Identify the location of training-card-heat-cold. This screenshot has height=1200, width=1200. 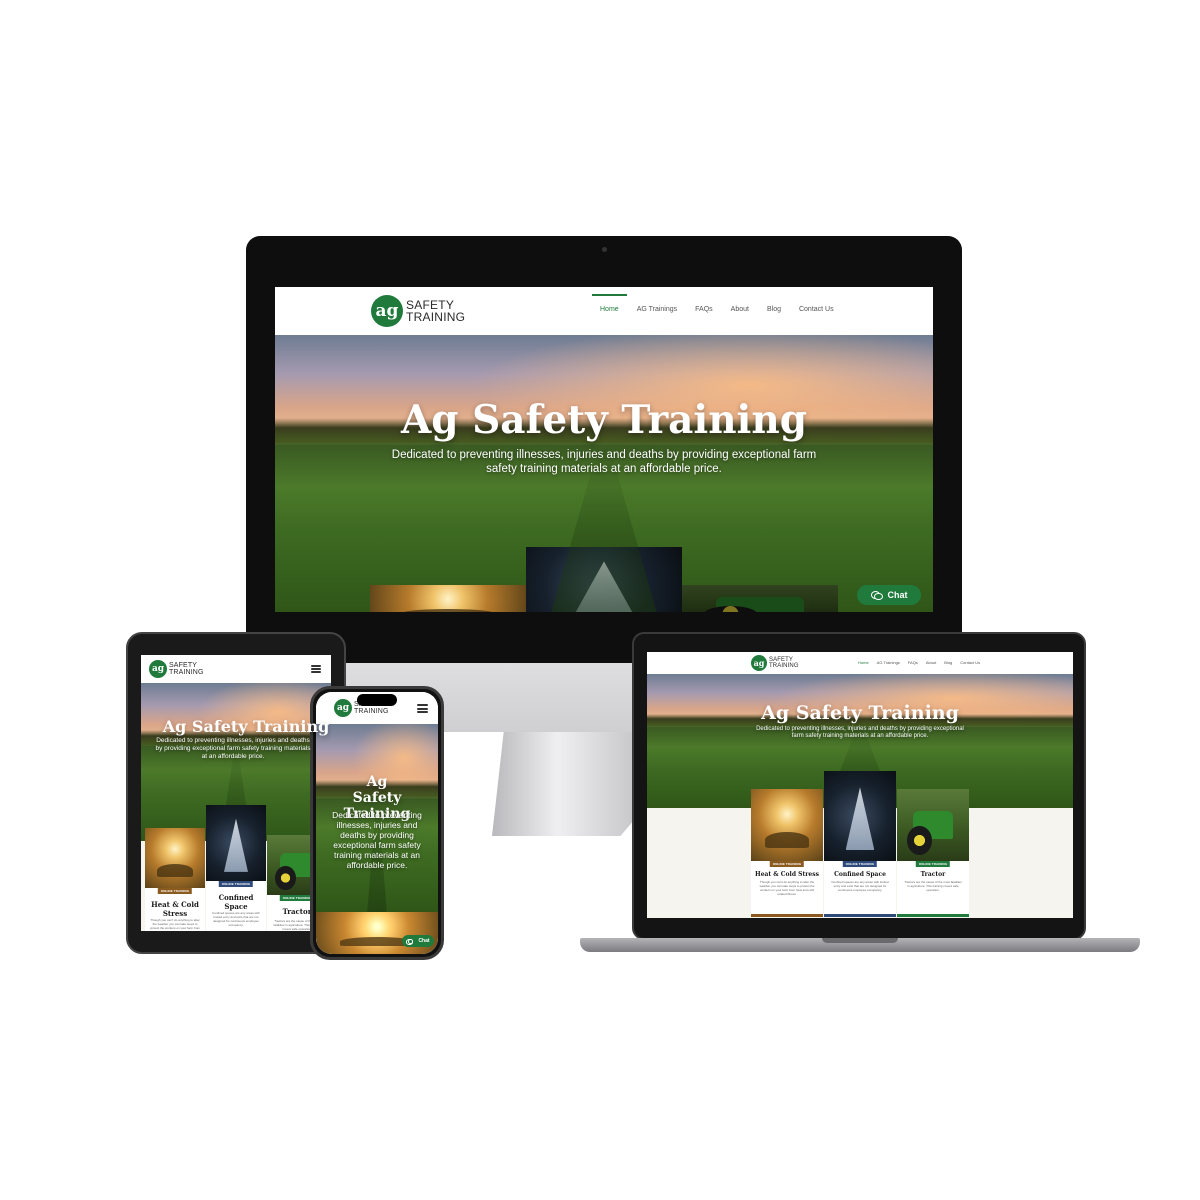
(377, 933).